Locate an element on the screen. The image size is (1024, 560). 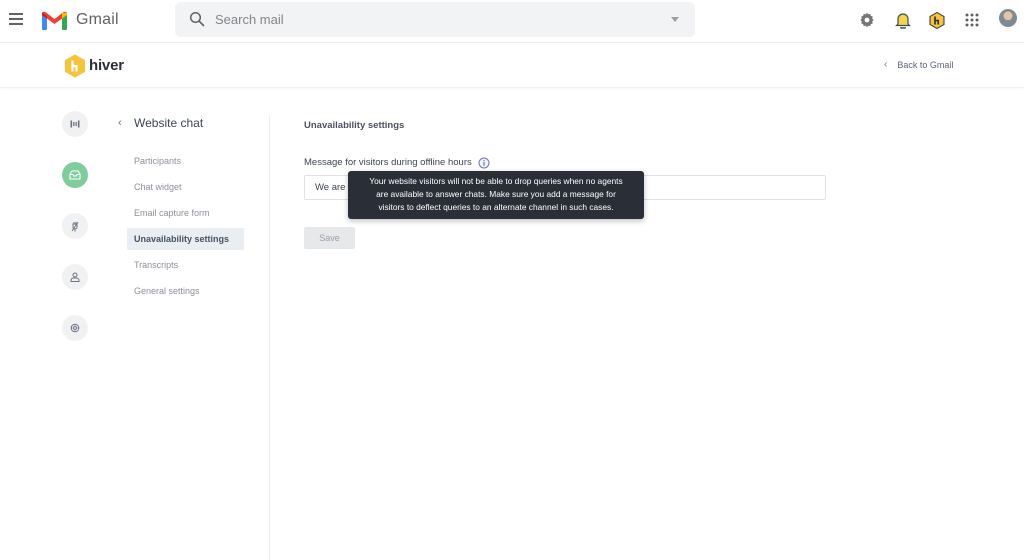
menu-icon is located at coordinates (16, 19).